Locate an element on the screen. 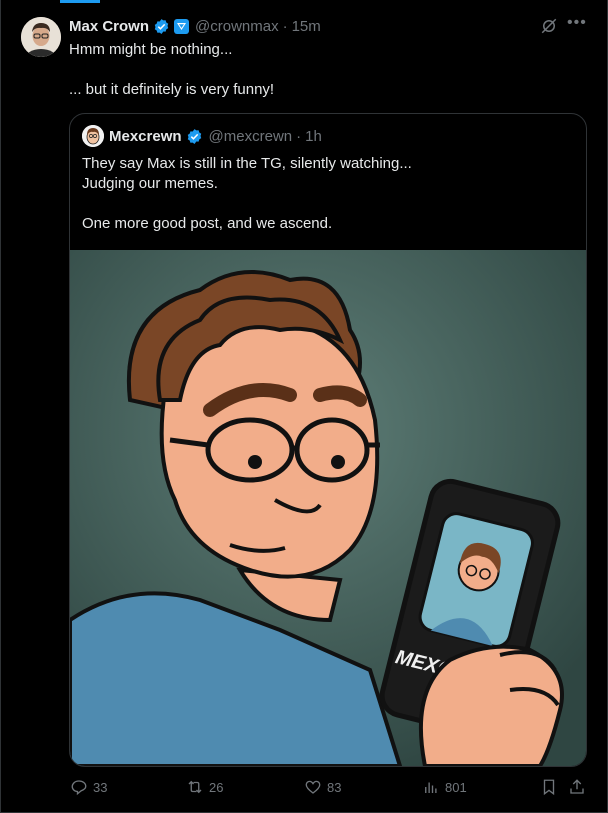  author-handle: @crownmax is located at coordinates (237, 26).